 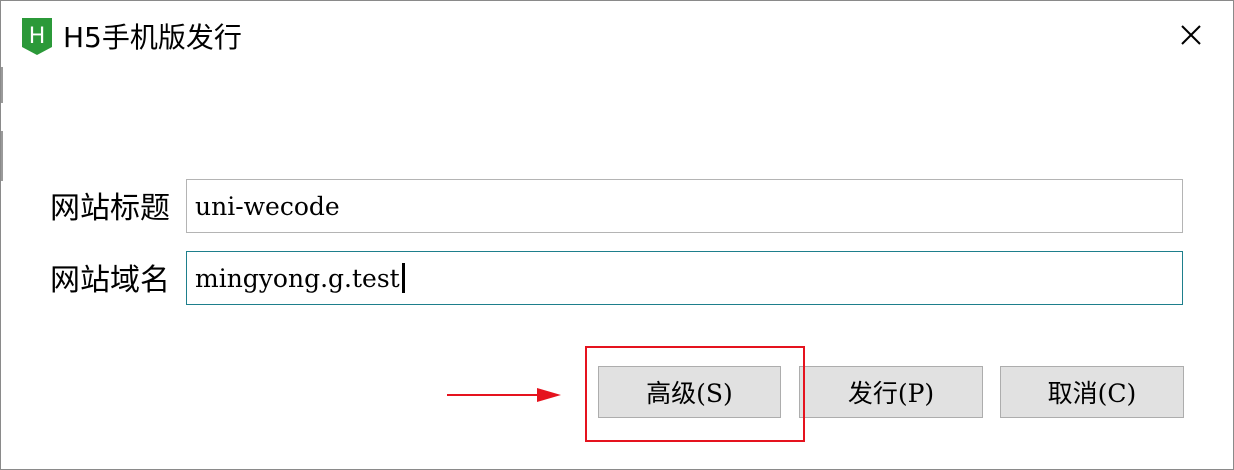 What do you see at coordinates (891, 392) in the screenshot?
I see `publish-button: 发行(P)` at bounding box center [891, 392].